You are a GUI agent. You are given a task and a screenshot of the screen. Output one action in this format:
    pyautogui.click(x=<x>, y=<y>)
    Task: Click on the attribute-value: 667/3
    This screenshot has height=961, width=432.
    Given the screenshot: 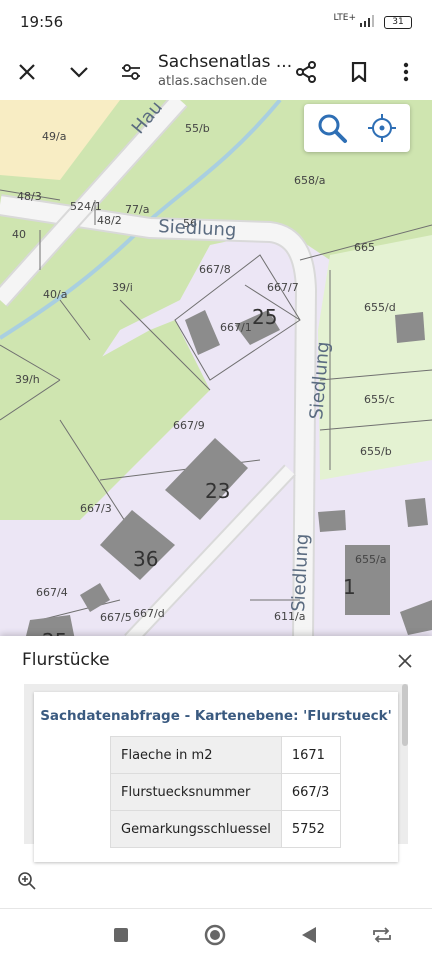 What is the action you would take?
    pyautogui.click(x=310, y=792)
    